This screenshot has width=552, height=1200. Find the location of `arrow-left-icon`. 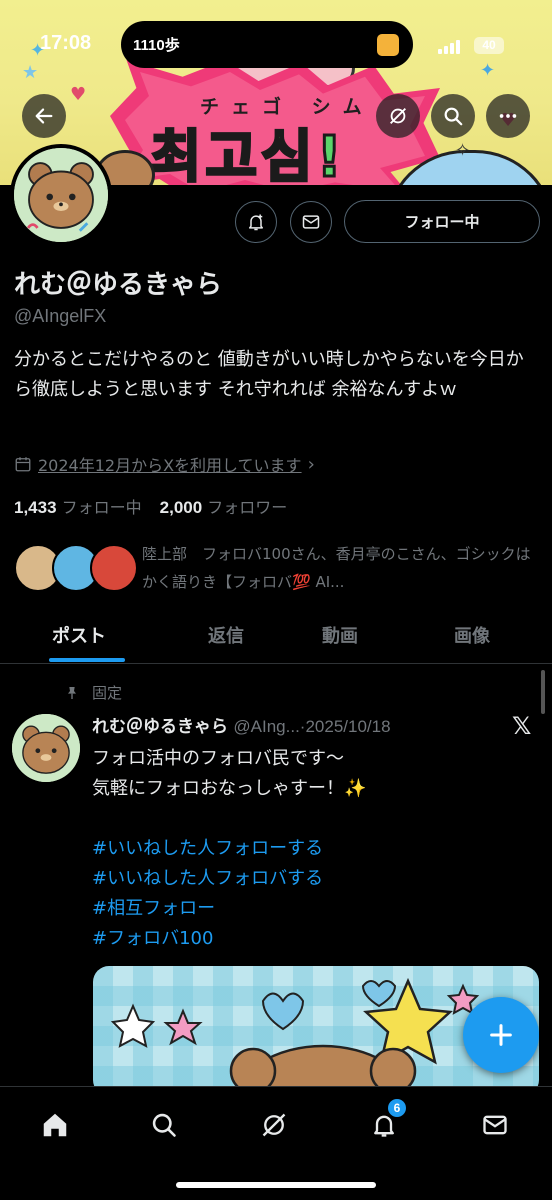

arrow-left-icon is located at coordinates (44, 116).